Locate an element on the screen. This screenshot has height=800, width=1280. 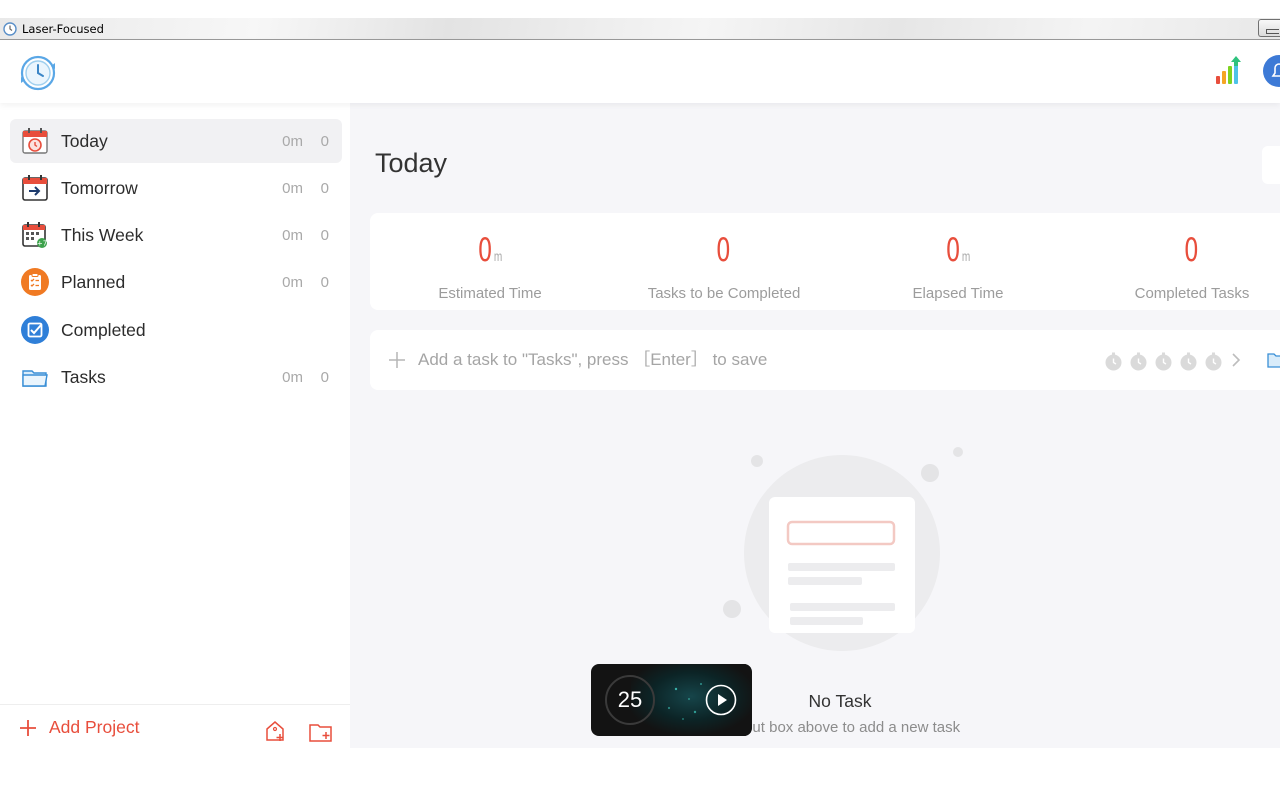
window-titlebar: Laser-Focused is located at coordinates (640, 29).